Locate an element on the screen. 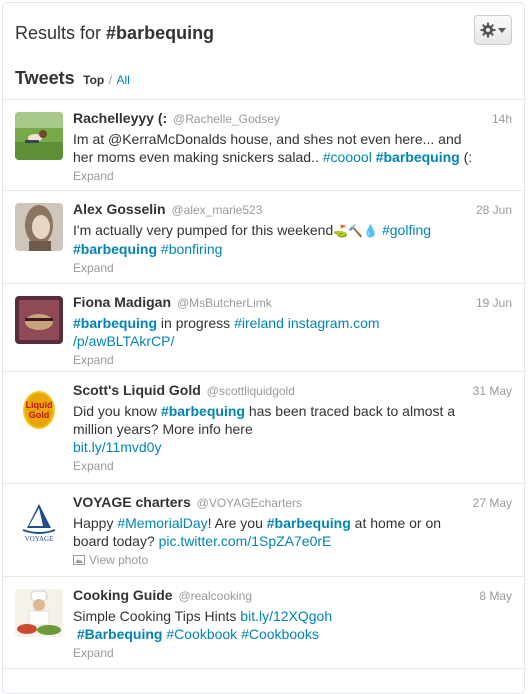 This screenshot has width=530, height=694. user-handle: @VOYAGEcharters is located at coordinates (249, 503).